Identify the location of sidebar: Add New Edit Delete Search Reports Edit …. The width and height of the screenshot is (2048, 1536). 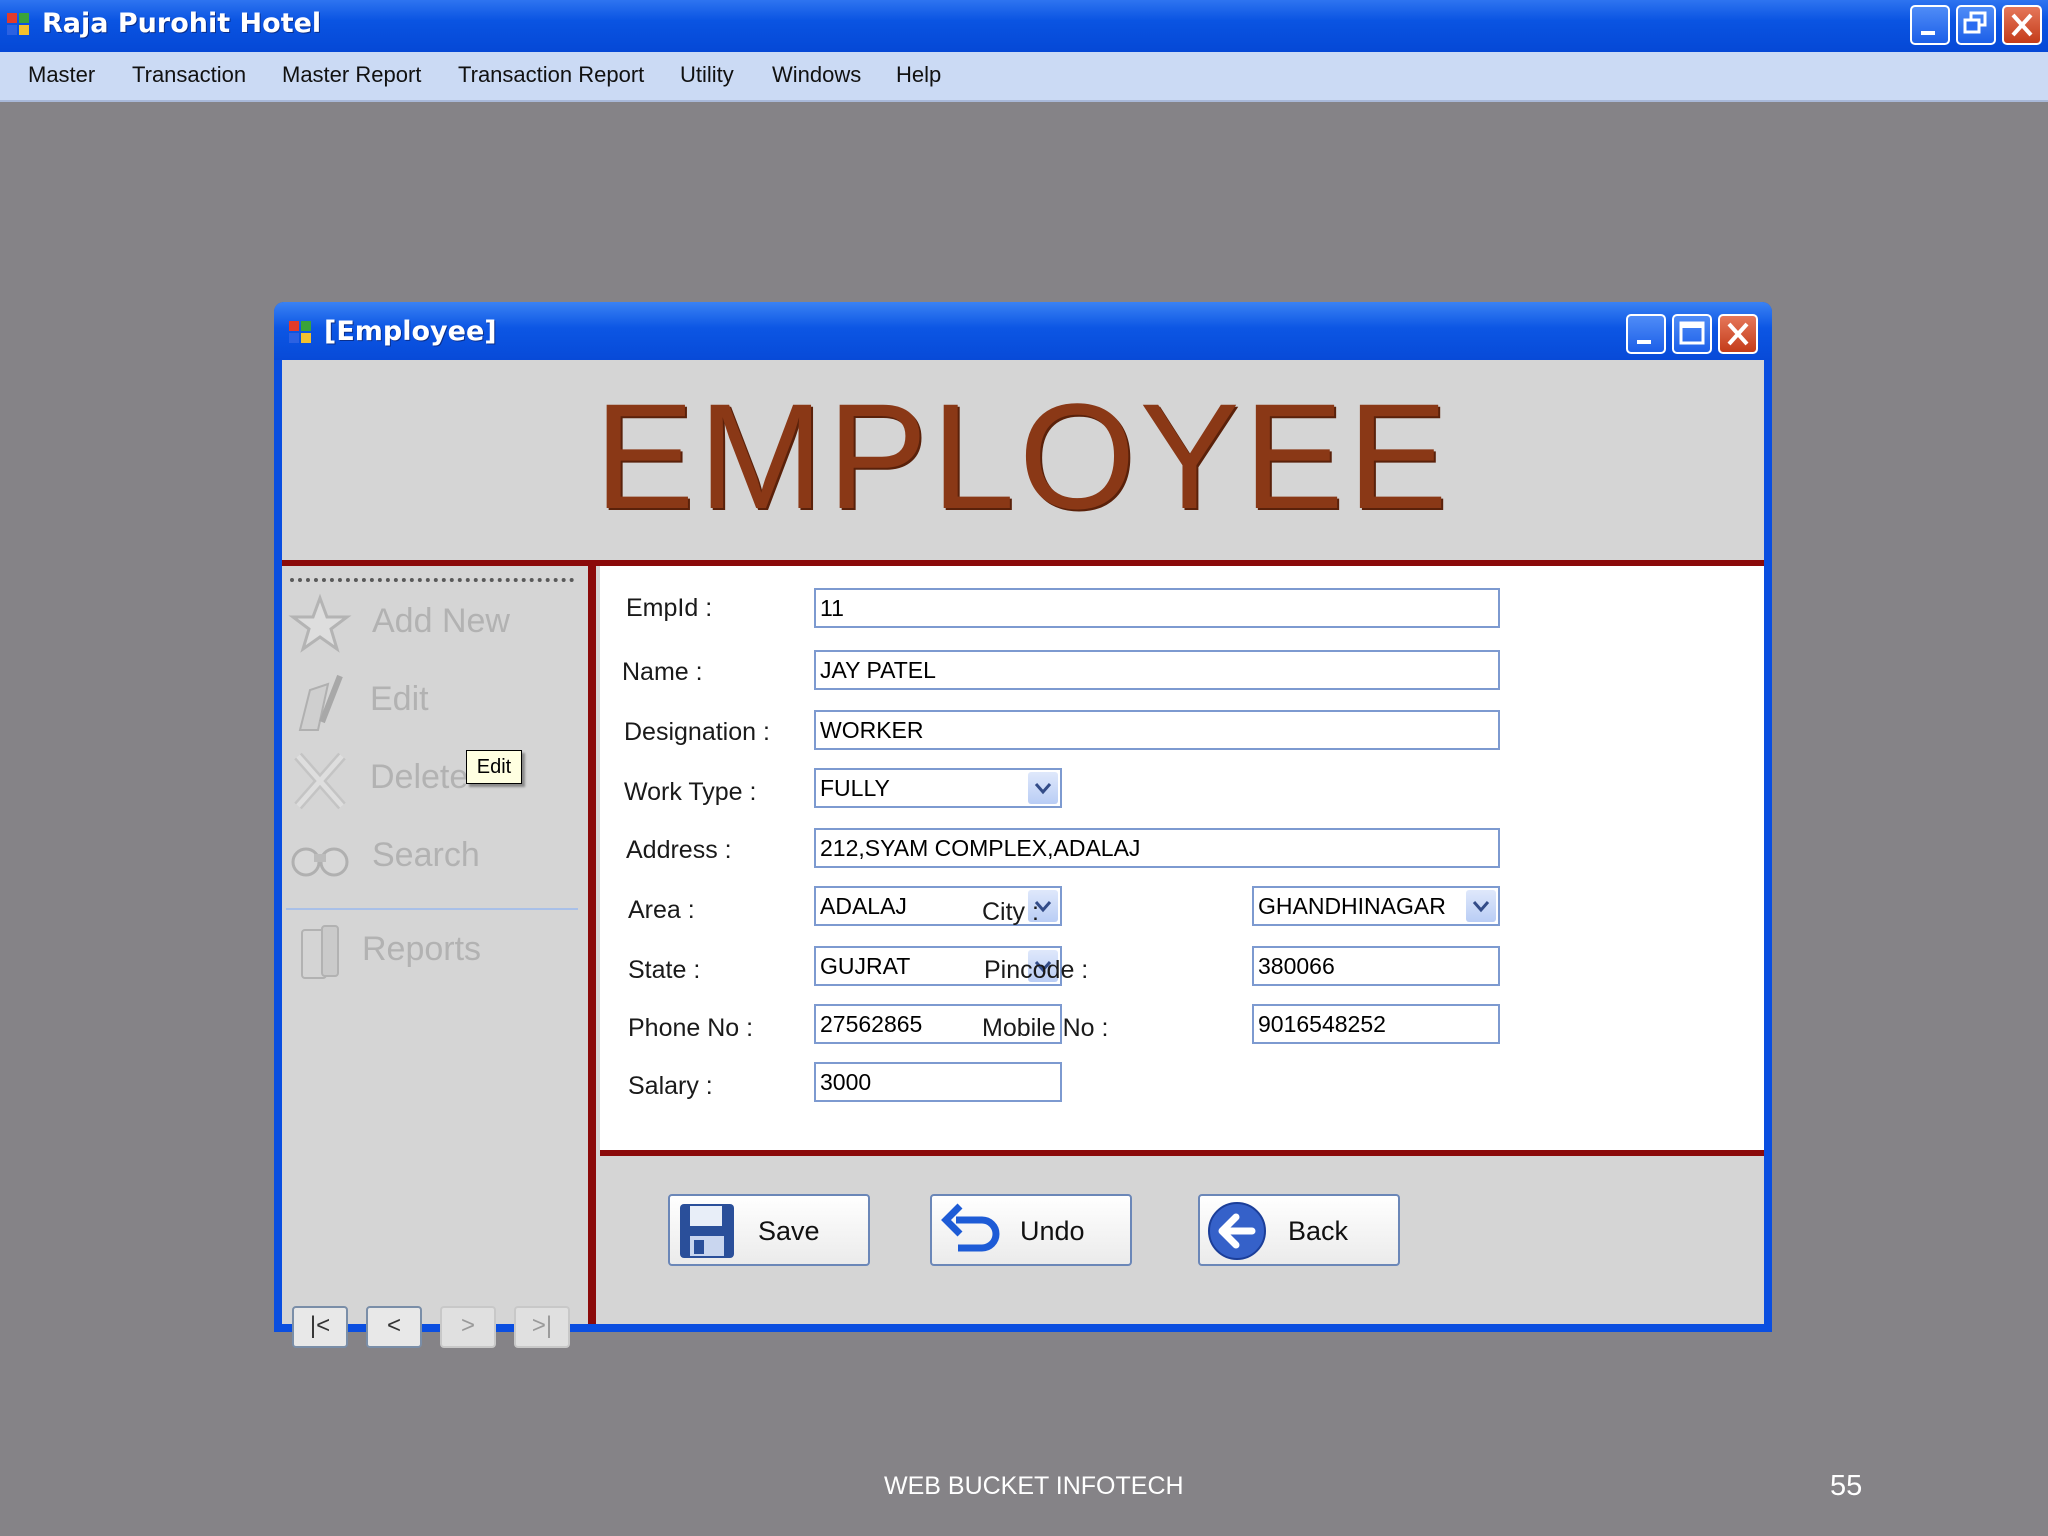
(435, 957).